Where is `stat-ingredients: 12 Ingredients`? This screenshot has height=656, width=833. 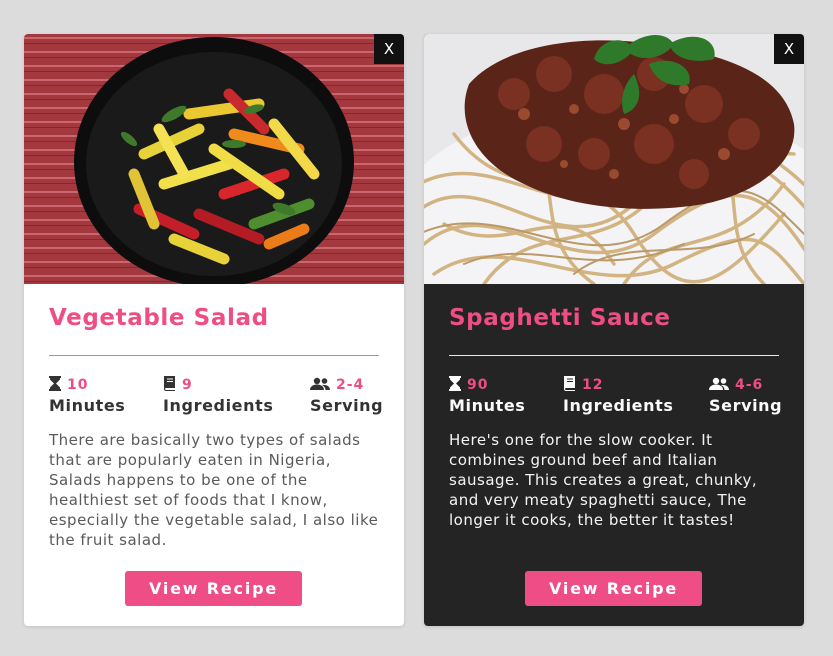
stat-ingredients: 12 Ingredients is located at coordinates (618, 395).